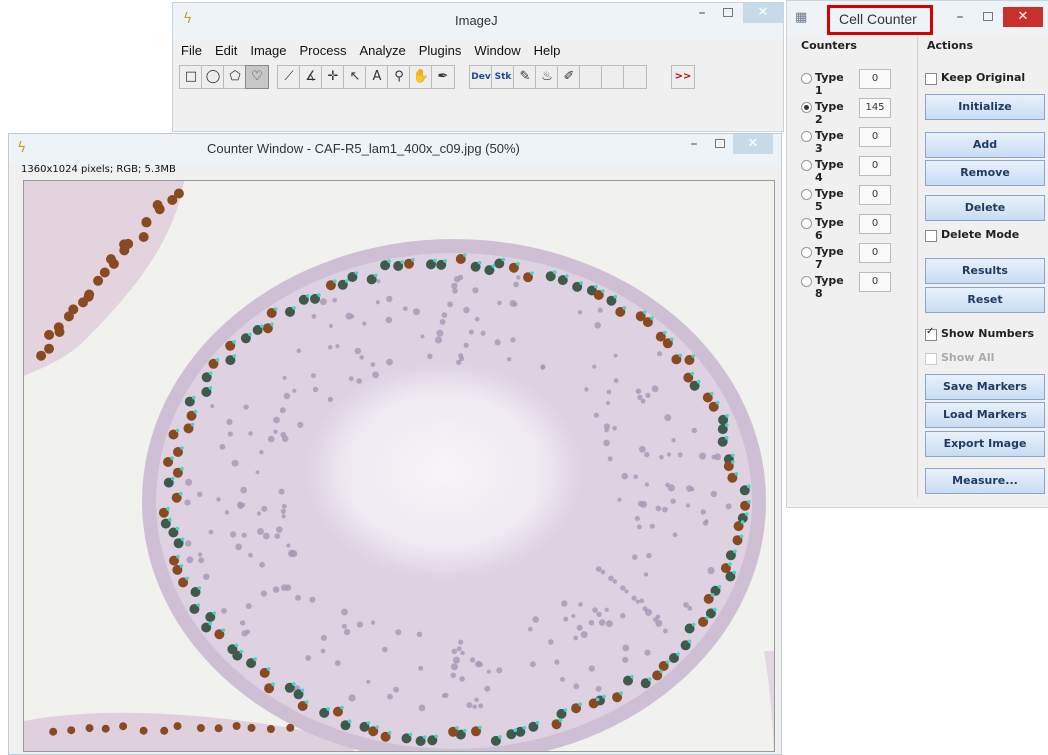 The height and width of the screenshot is (755, 1048). I want to click on menu-image: Image, so click(268, 50).